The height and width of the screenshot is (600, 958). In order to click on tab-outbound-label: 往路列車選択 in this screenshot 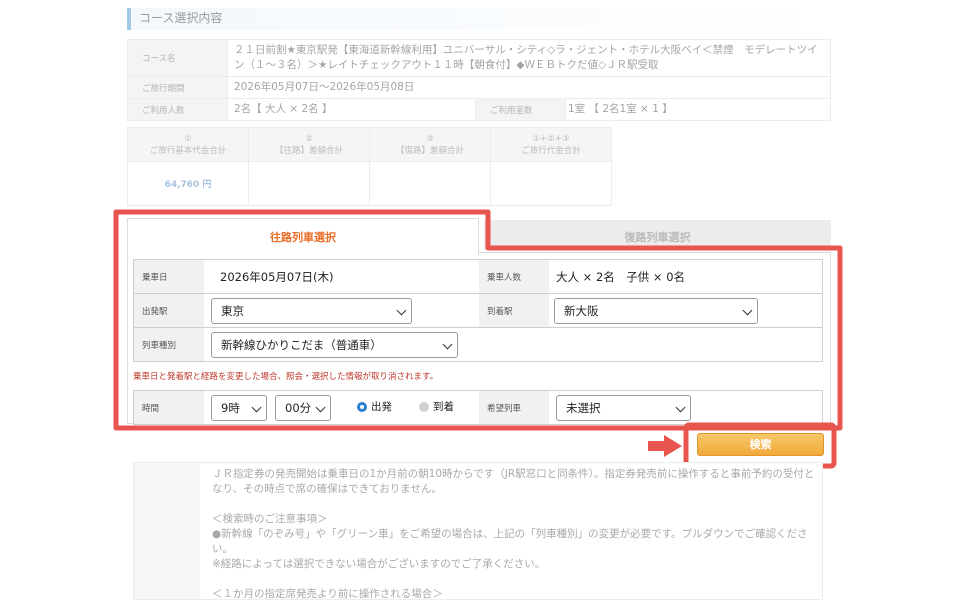, I will do `click(303, 237)`.